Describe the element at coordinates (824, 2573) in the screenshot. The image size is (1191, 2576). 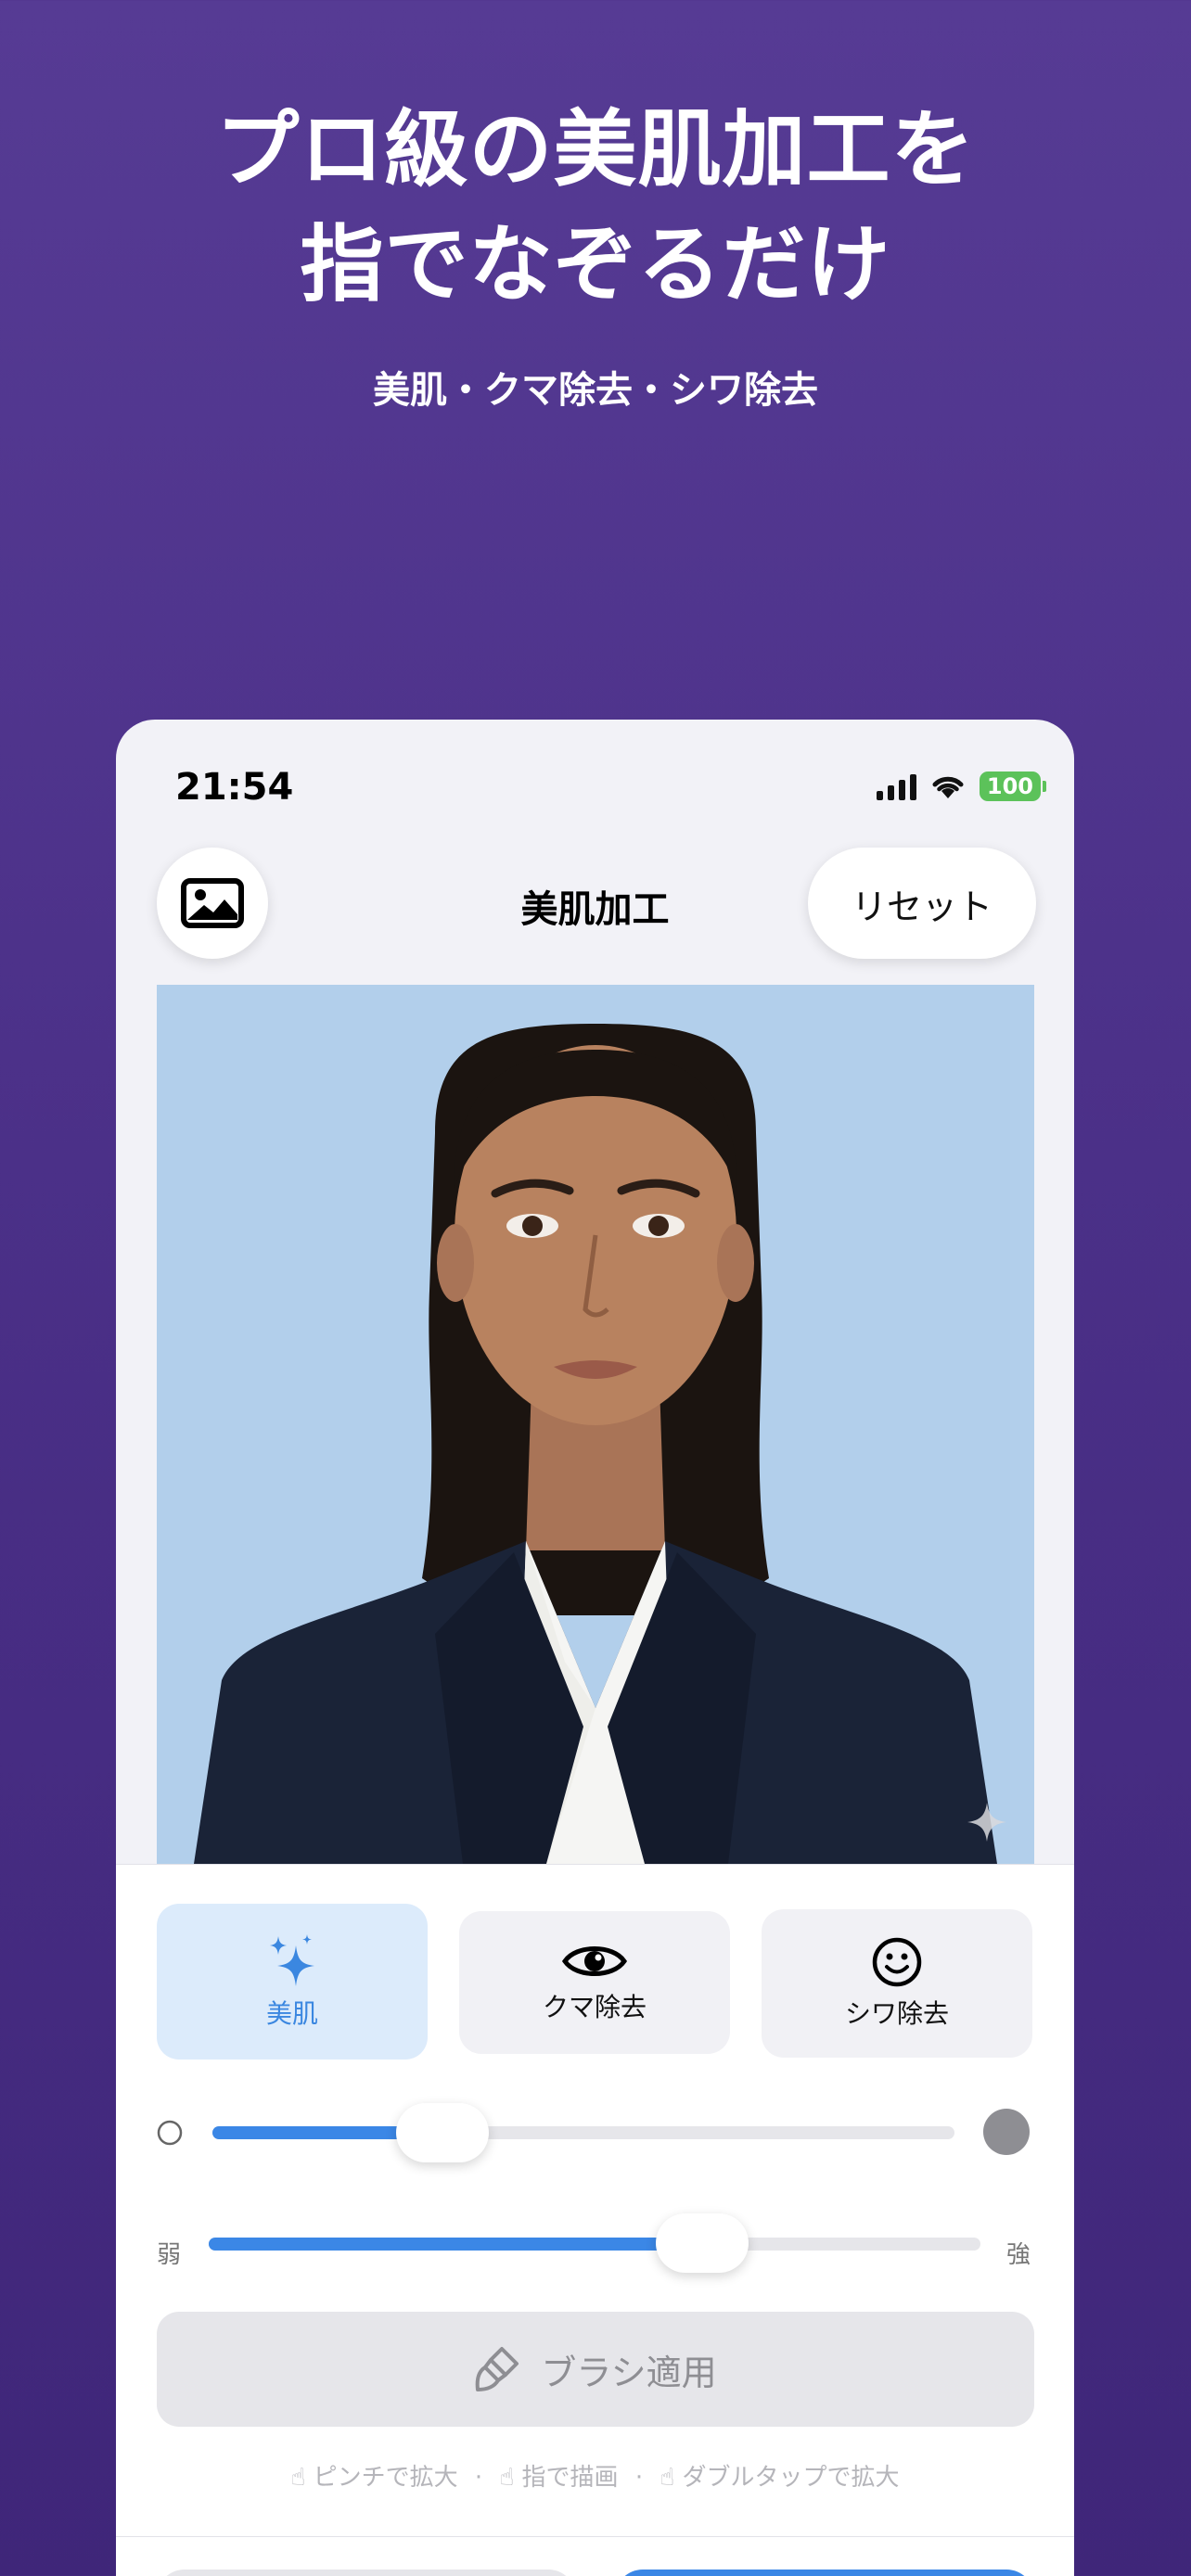
I see `primary-action-button` at that location.